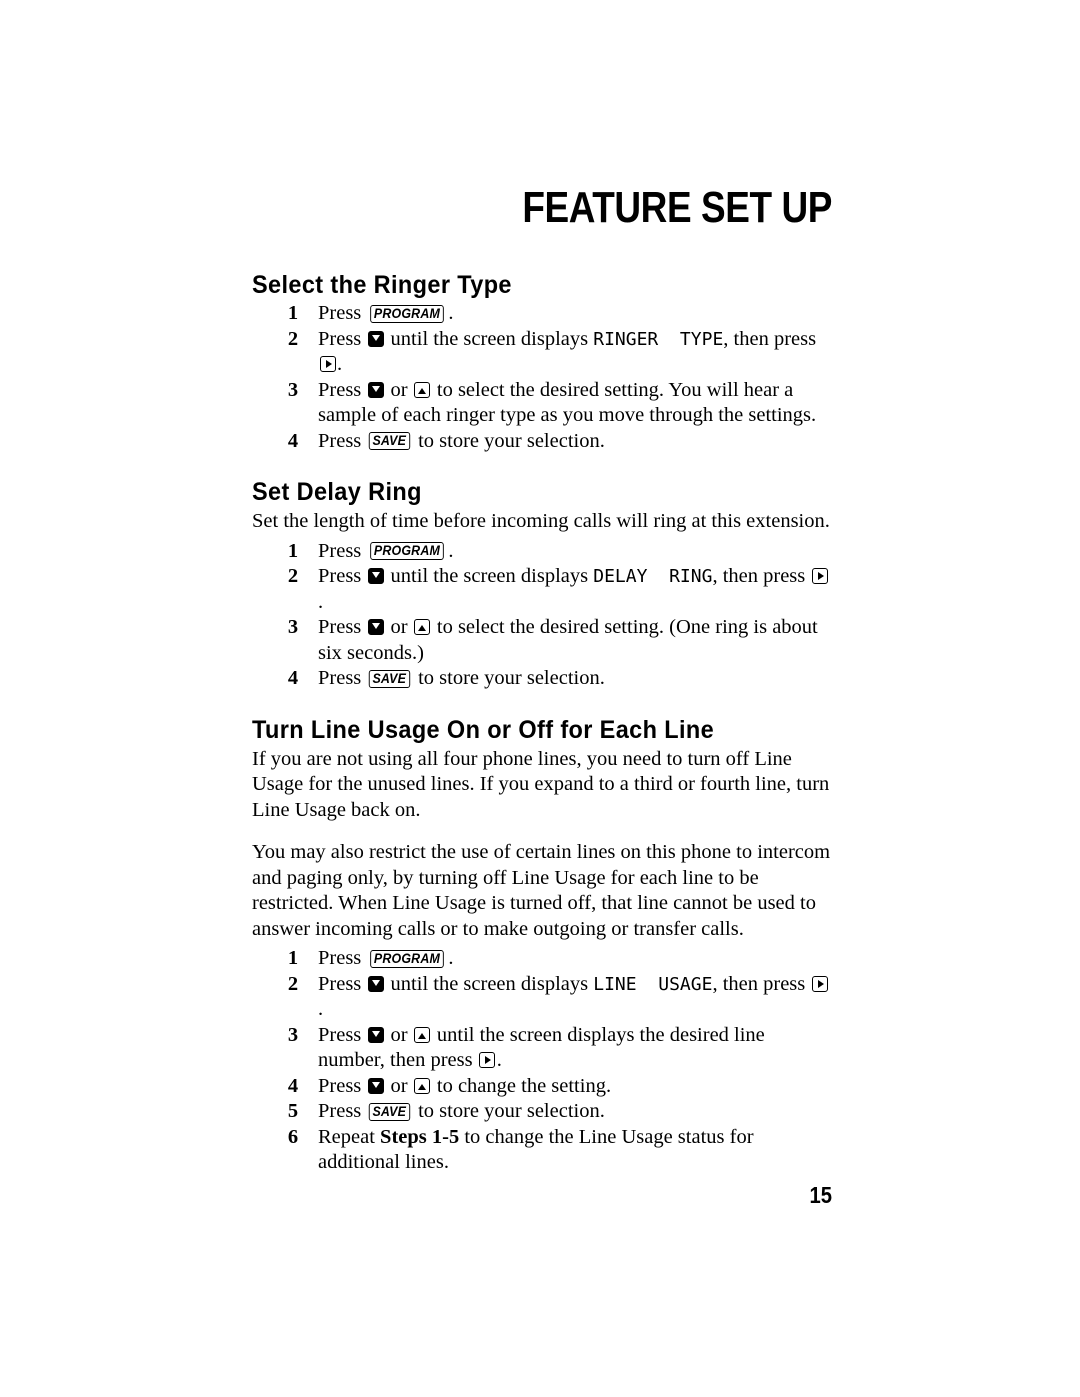 The image size is (1080, 1397). What do you see at coordinates (653, 984) in the screenshot?
I see `lcd-display-text: LINE USAGE` at bounding box center [653, 984].